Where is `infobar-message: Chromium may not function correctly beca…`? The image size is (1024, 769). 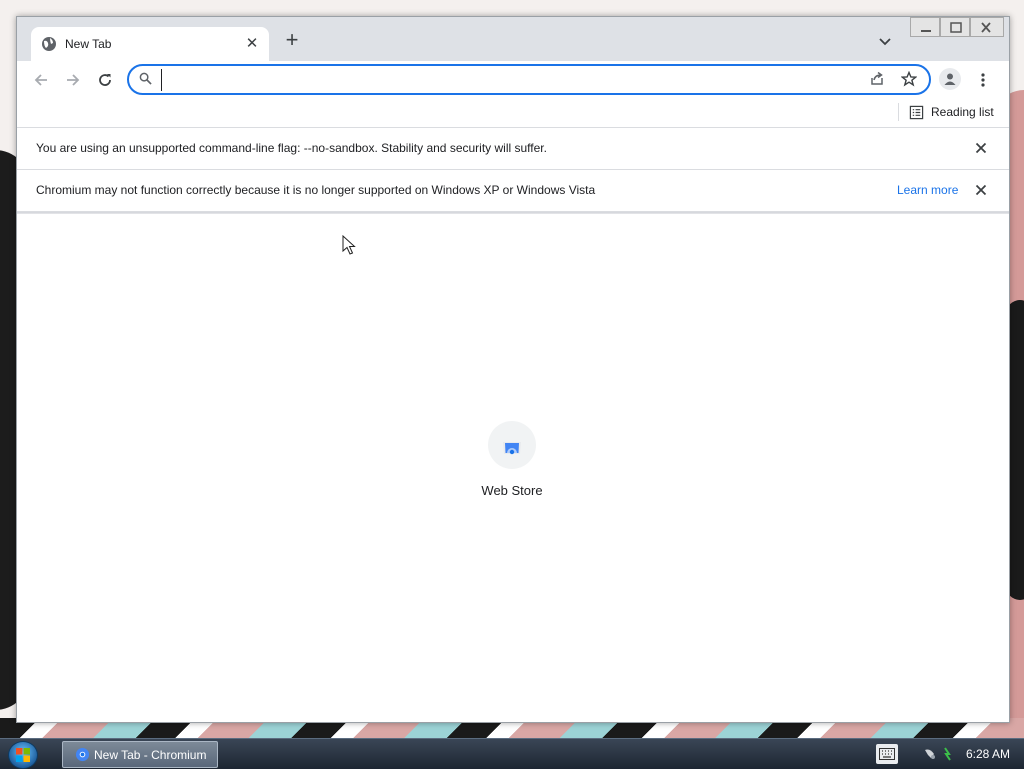
infobar-message: Chromium may not function correctly beca… is located at coordinates (316, 190).